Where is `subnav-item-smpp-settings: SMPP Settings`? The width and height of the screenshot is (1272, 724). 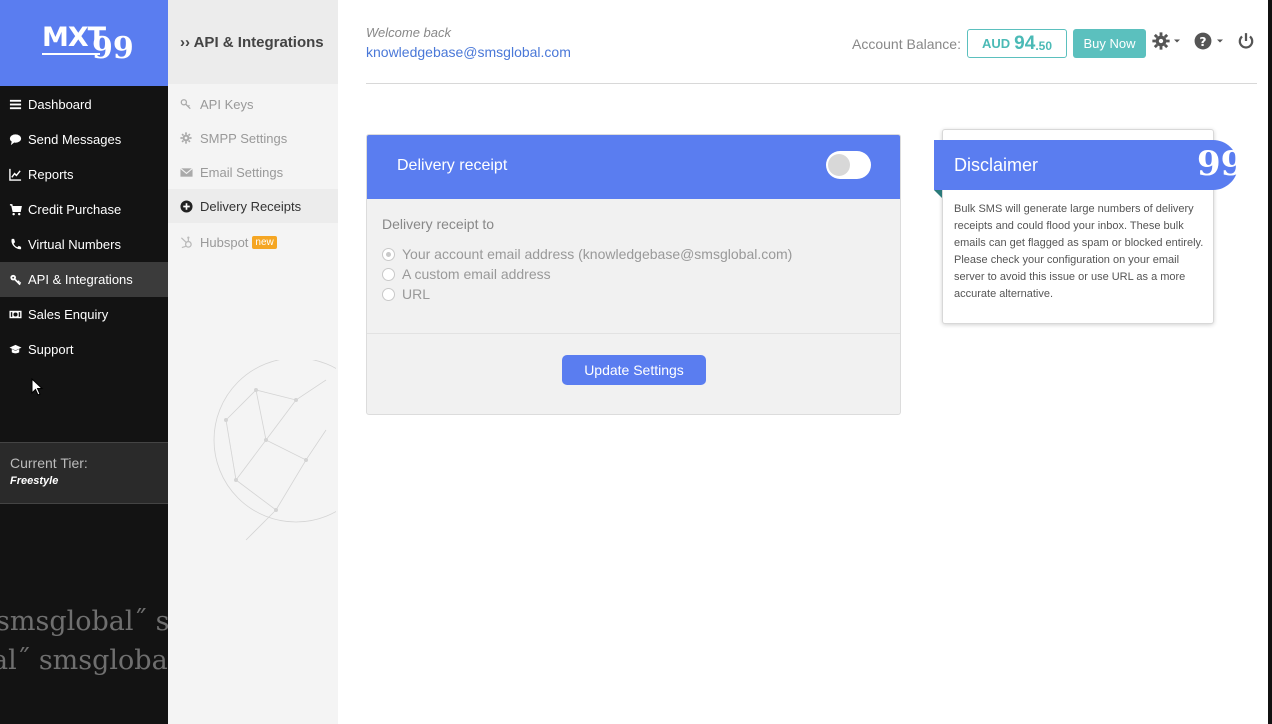 subnav-item-smpp-settings: SMPP Settings is located at coordinates (253, 138).